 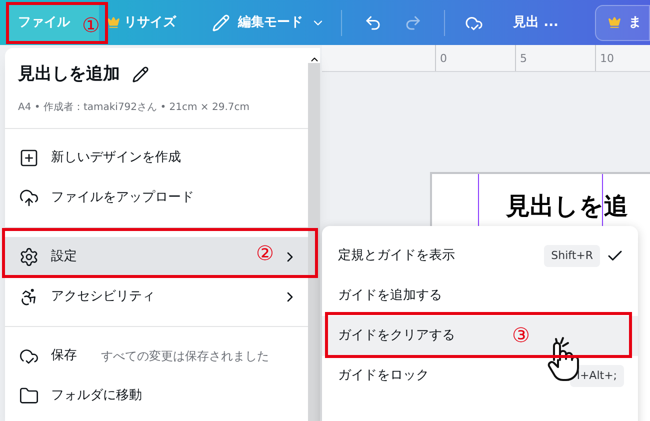 I want to click on settings-icon, so click(x=29, y=256).